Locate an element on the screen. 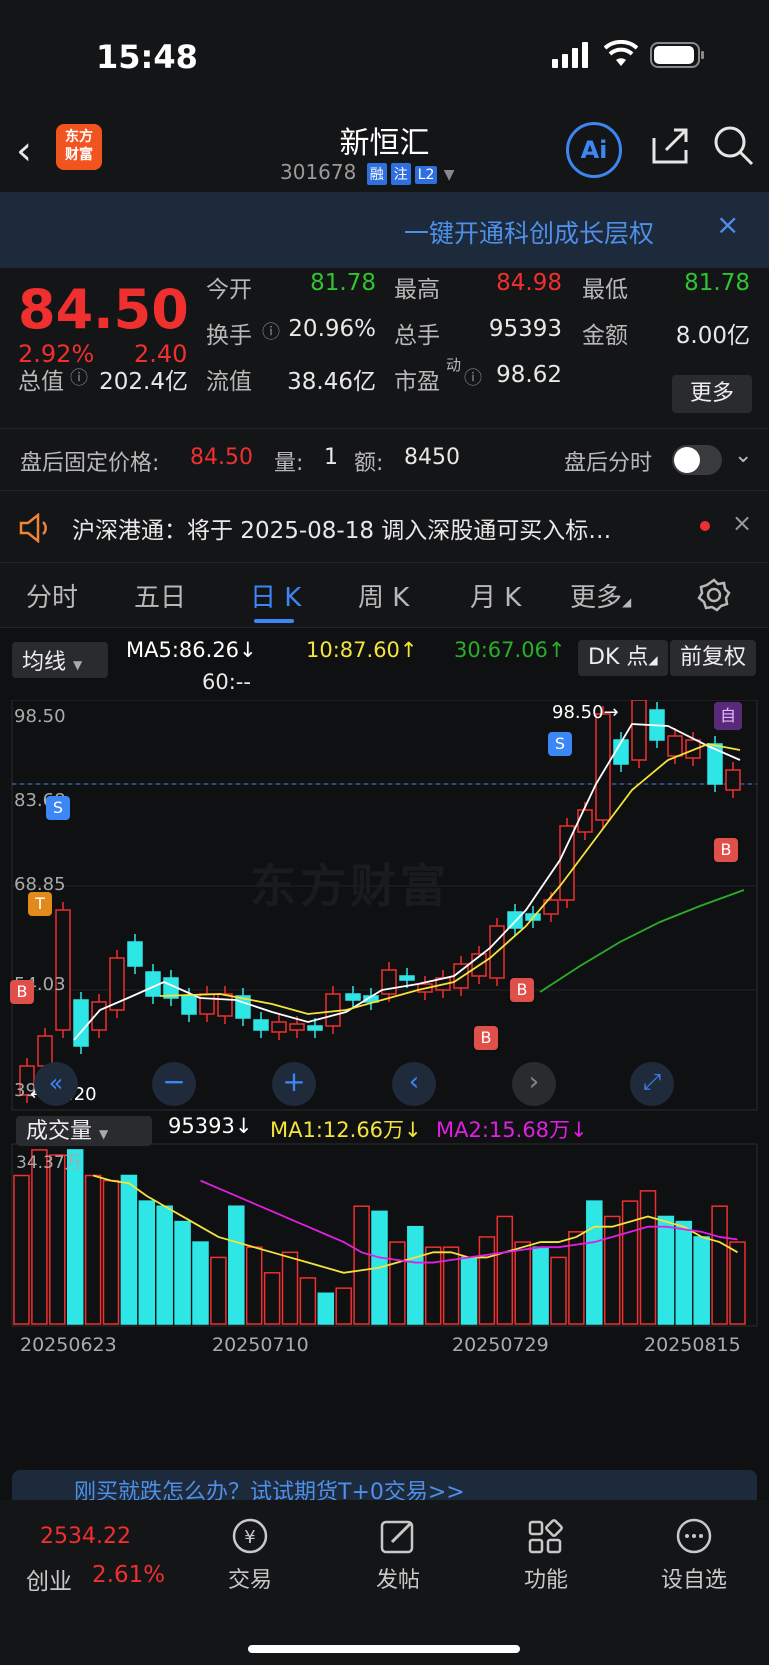  ai-button: Ai is located at coordinates (594, 150).